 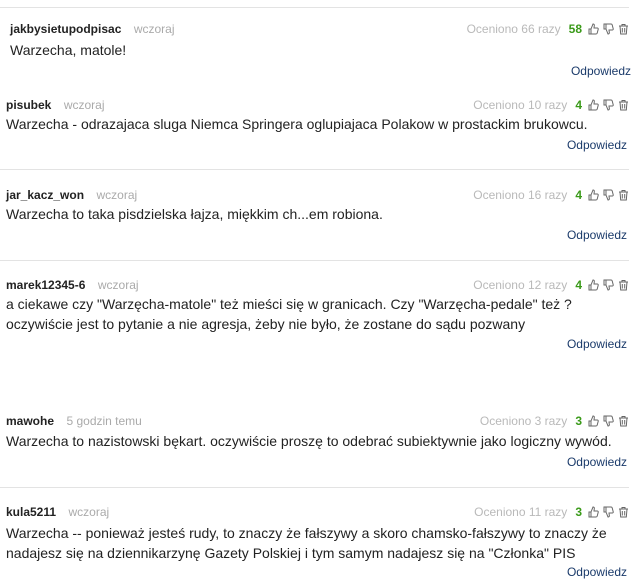 I want to click on score-value: 58, so click(x=575, y=29).